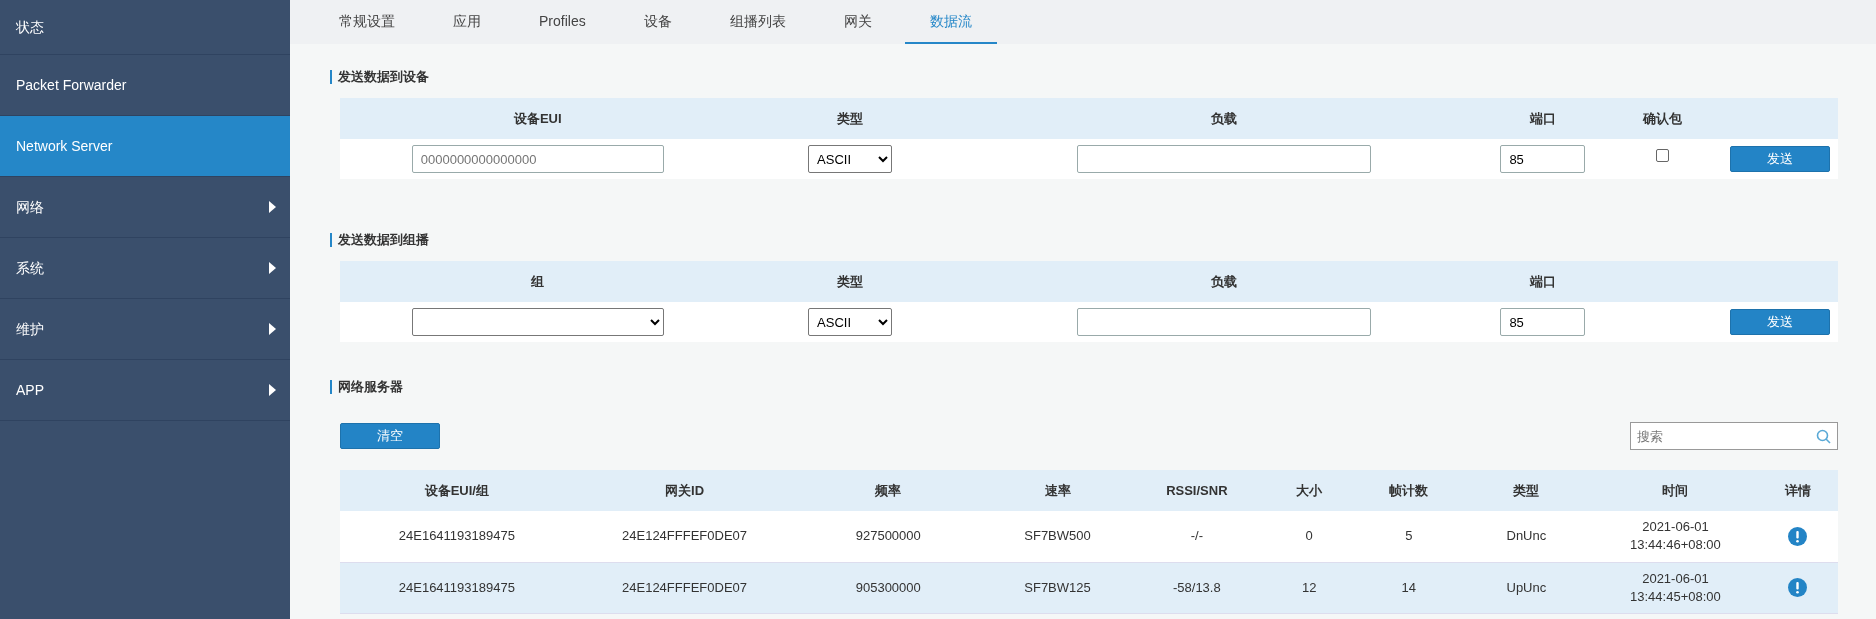 This screenshot has height=619, width=1876. I want to click on table-cell: 927500000, so click(888, 536).